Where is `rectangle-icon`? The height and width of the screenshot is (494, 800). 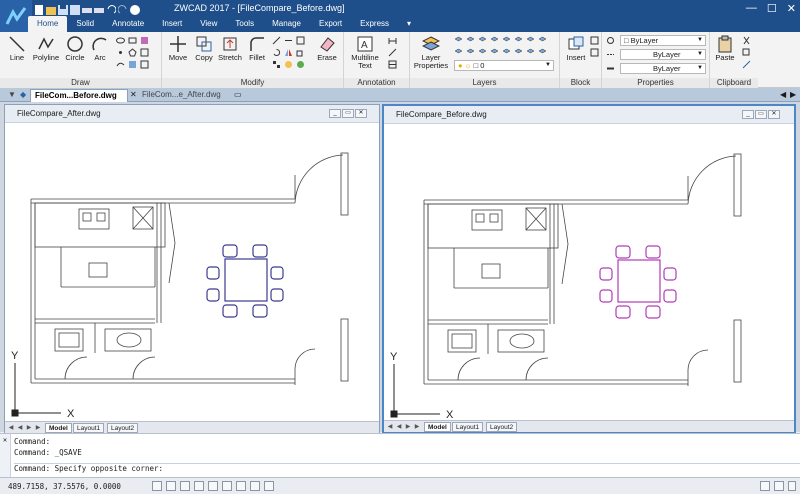
rectangle-icon is located at coordinates (132, 40).